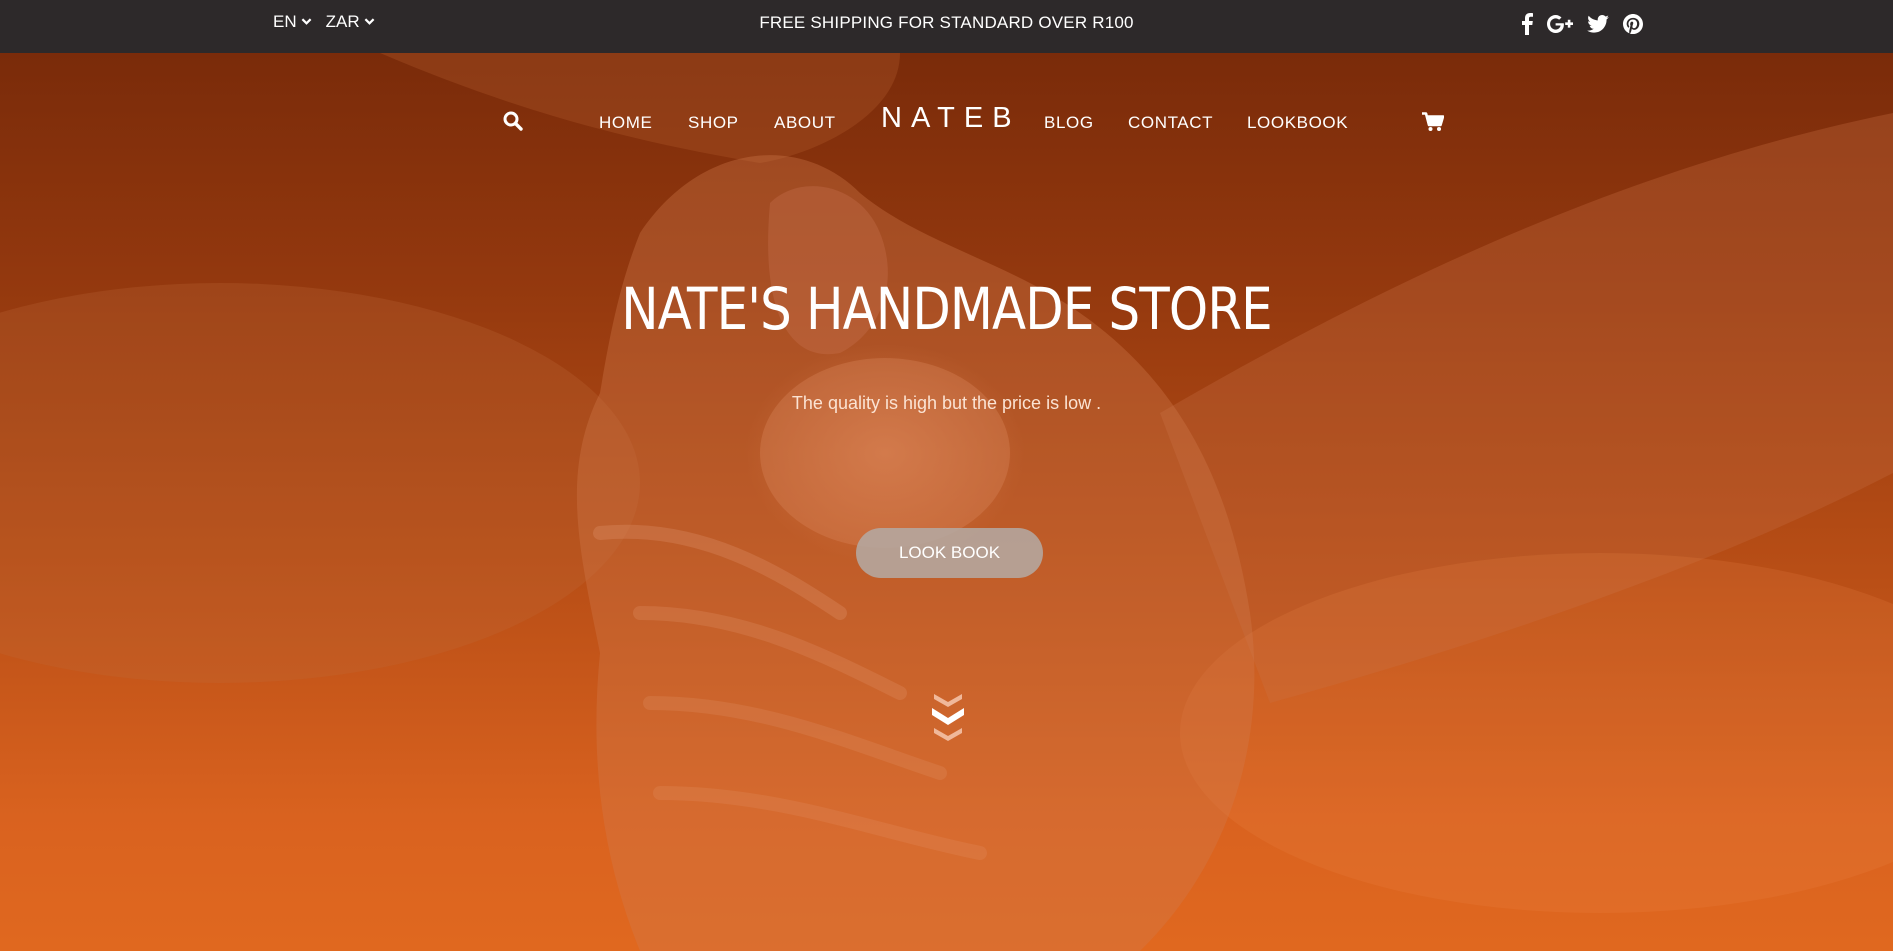  I want to click on cart-icon, so click(1433, 124).